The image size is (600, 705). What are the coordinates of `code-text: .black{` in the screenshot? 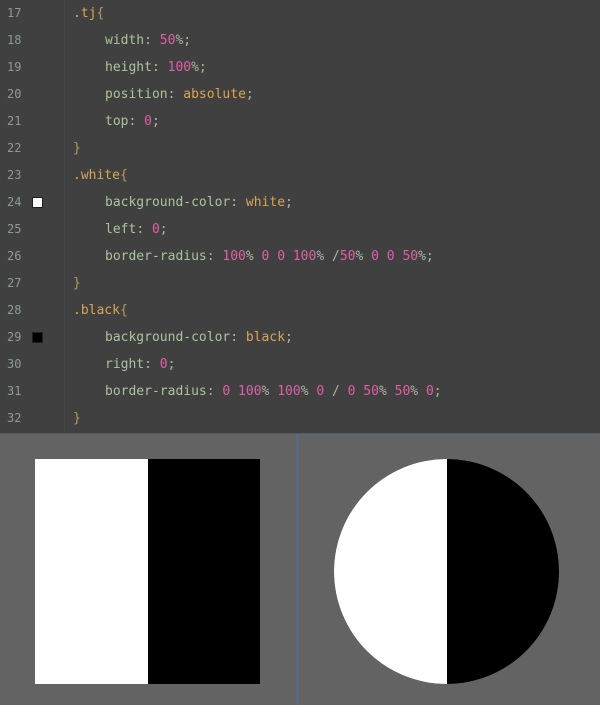 It's located at (100, 310).